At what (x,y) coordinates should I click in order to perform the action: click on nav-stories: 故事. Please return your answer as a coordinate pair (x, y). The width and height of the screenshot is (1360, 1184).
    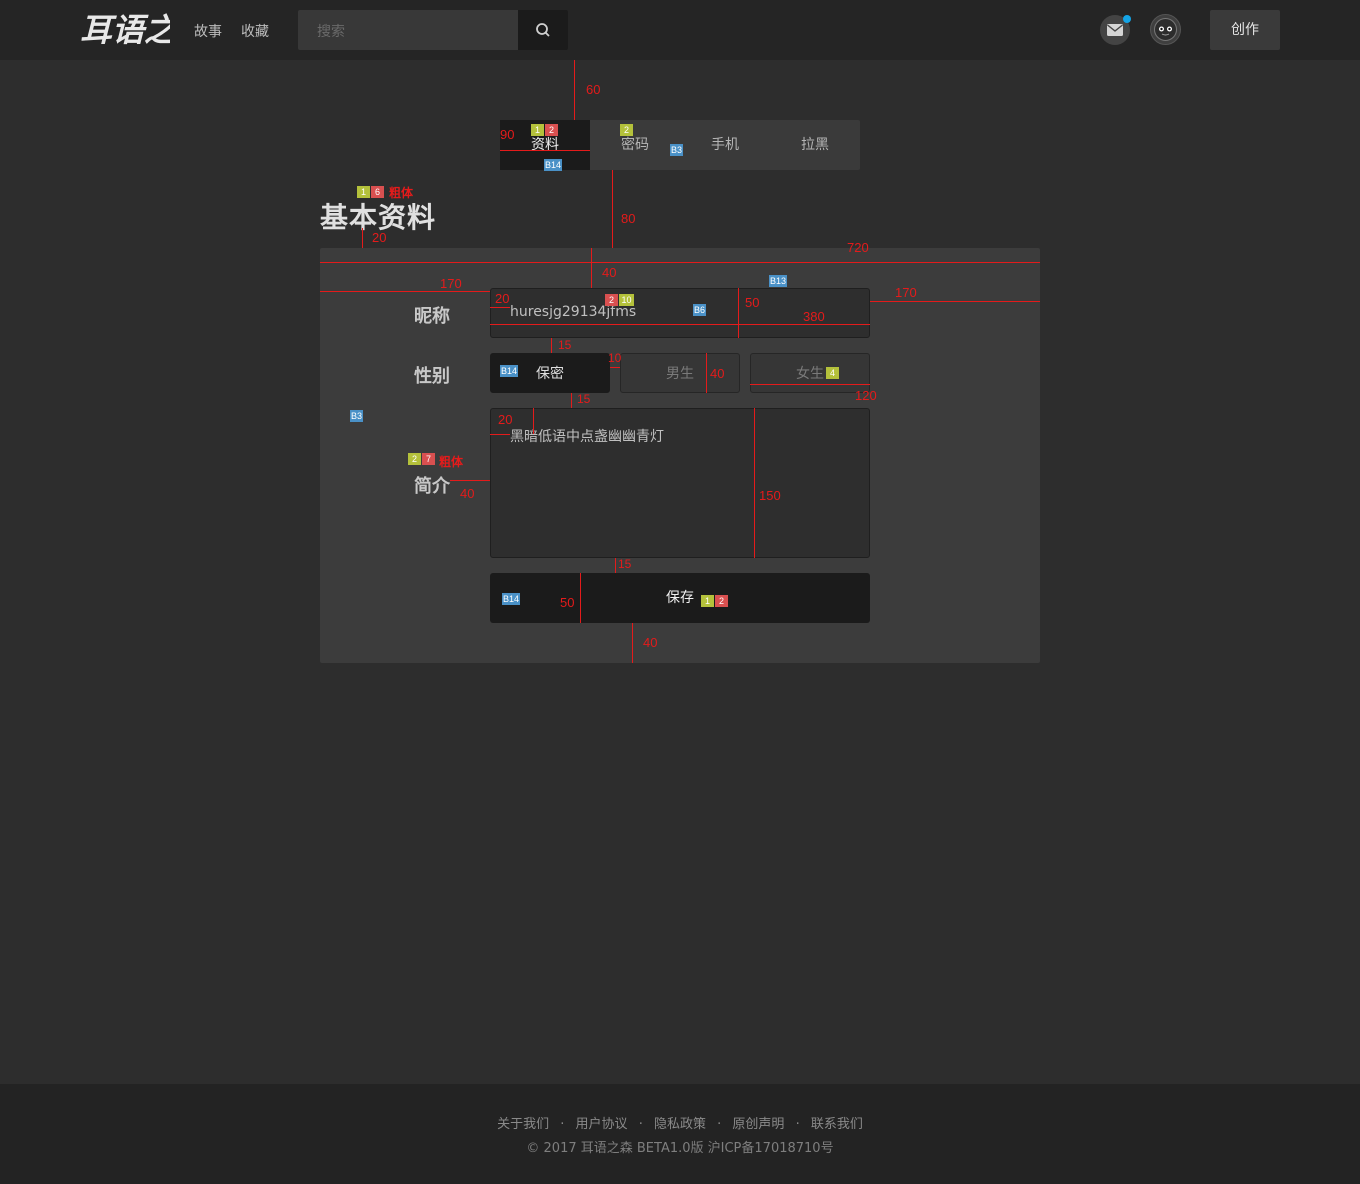
    Looking at the image, I should click on (208, 31).